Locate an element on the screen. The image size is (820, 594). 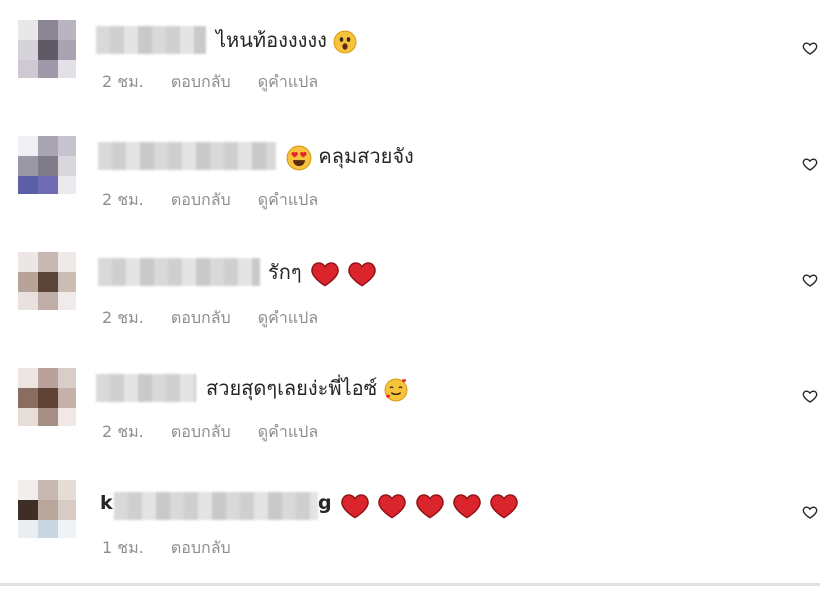
comment-text: ไหนท้องงงงง is located at coordinates (286, 40).